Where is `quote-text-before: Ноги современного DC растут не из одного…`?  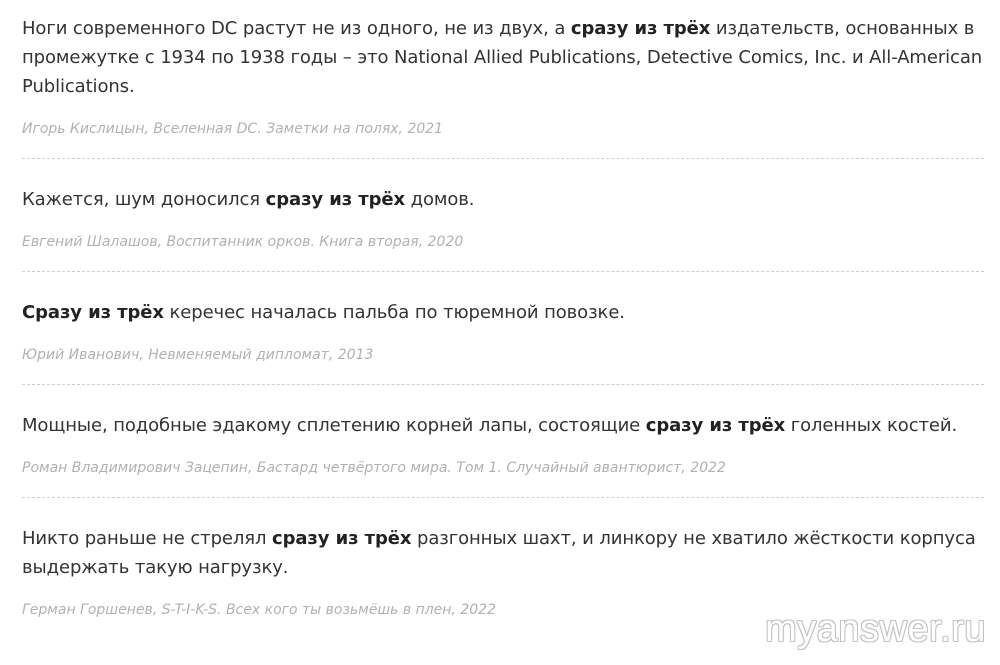
quote-text-before: Ноги современного DC растут не из одного… is located at coordinates (296, 28).